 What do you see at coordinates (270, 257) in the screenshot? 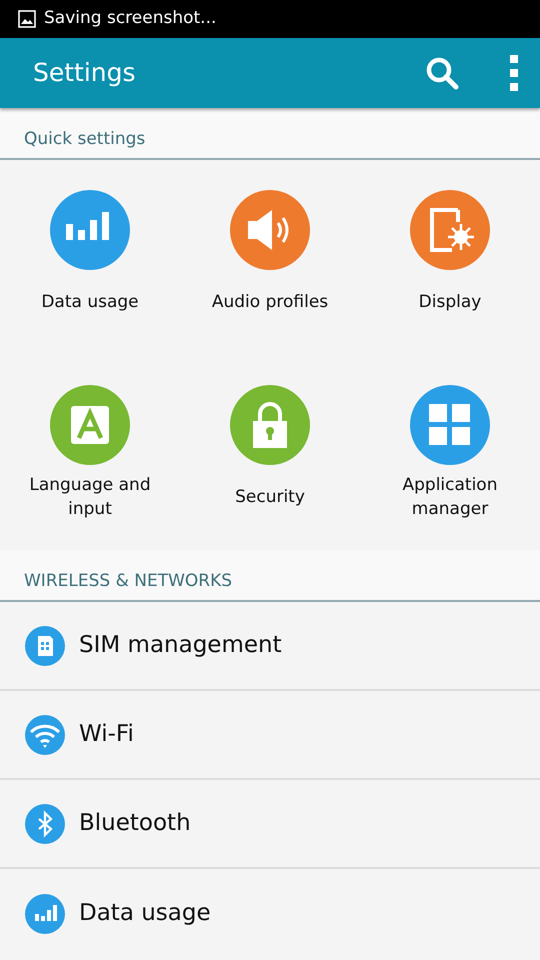
I see `quick-setting-tile: Audio profiles` at bounding box center [270, 257].